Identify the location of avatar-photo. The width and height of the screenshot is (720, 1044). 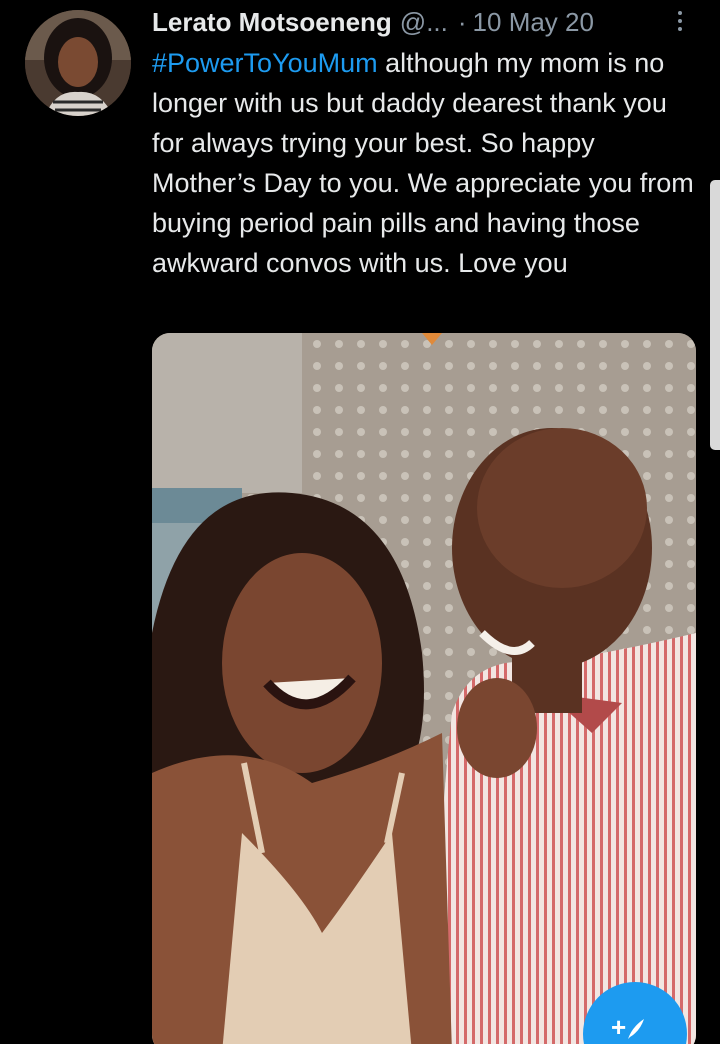
(78, 63).